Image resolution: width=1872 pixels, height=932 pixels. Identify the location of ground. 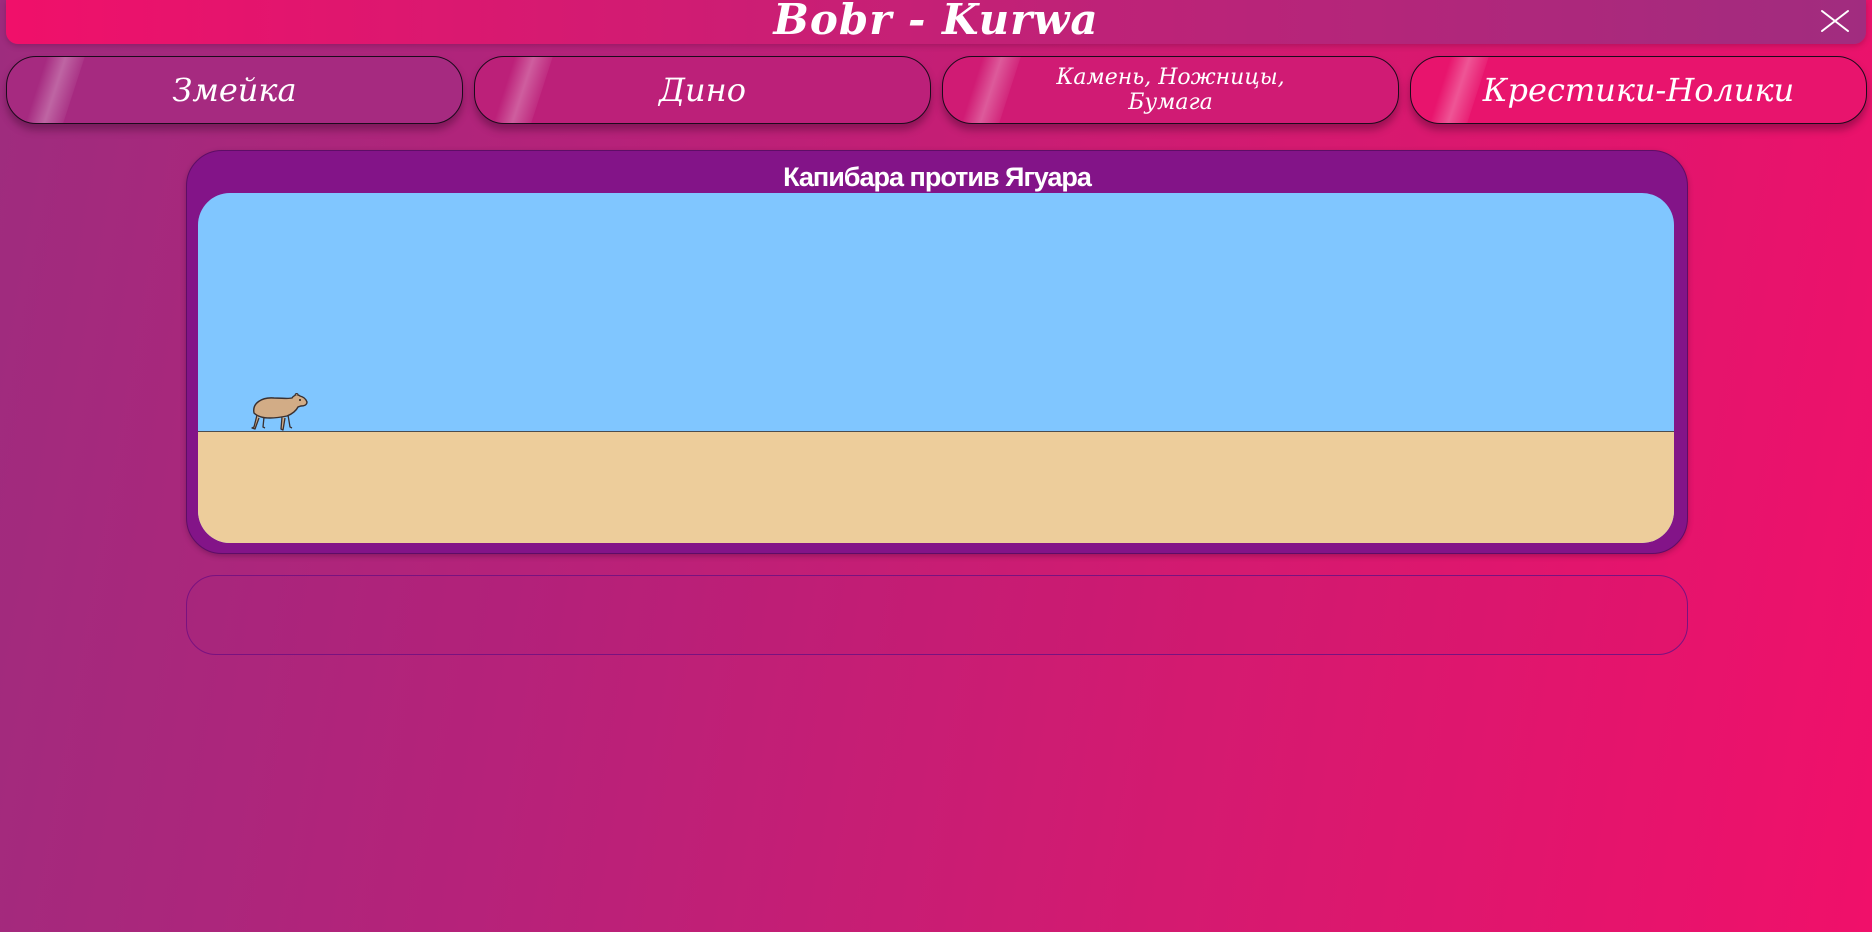
(936, 487).